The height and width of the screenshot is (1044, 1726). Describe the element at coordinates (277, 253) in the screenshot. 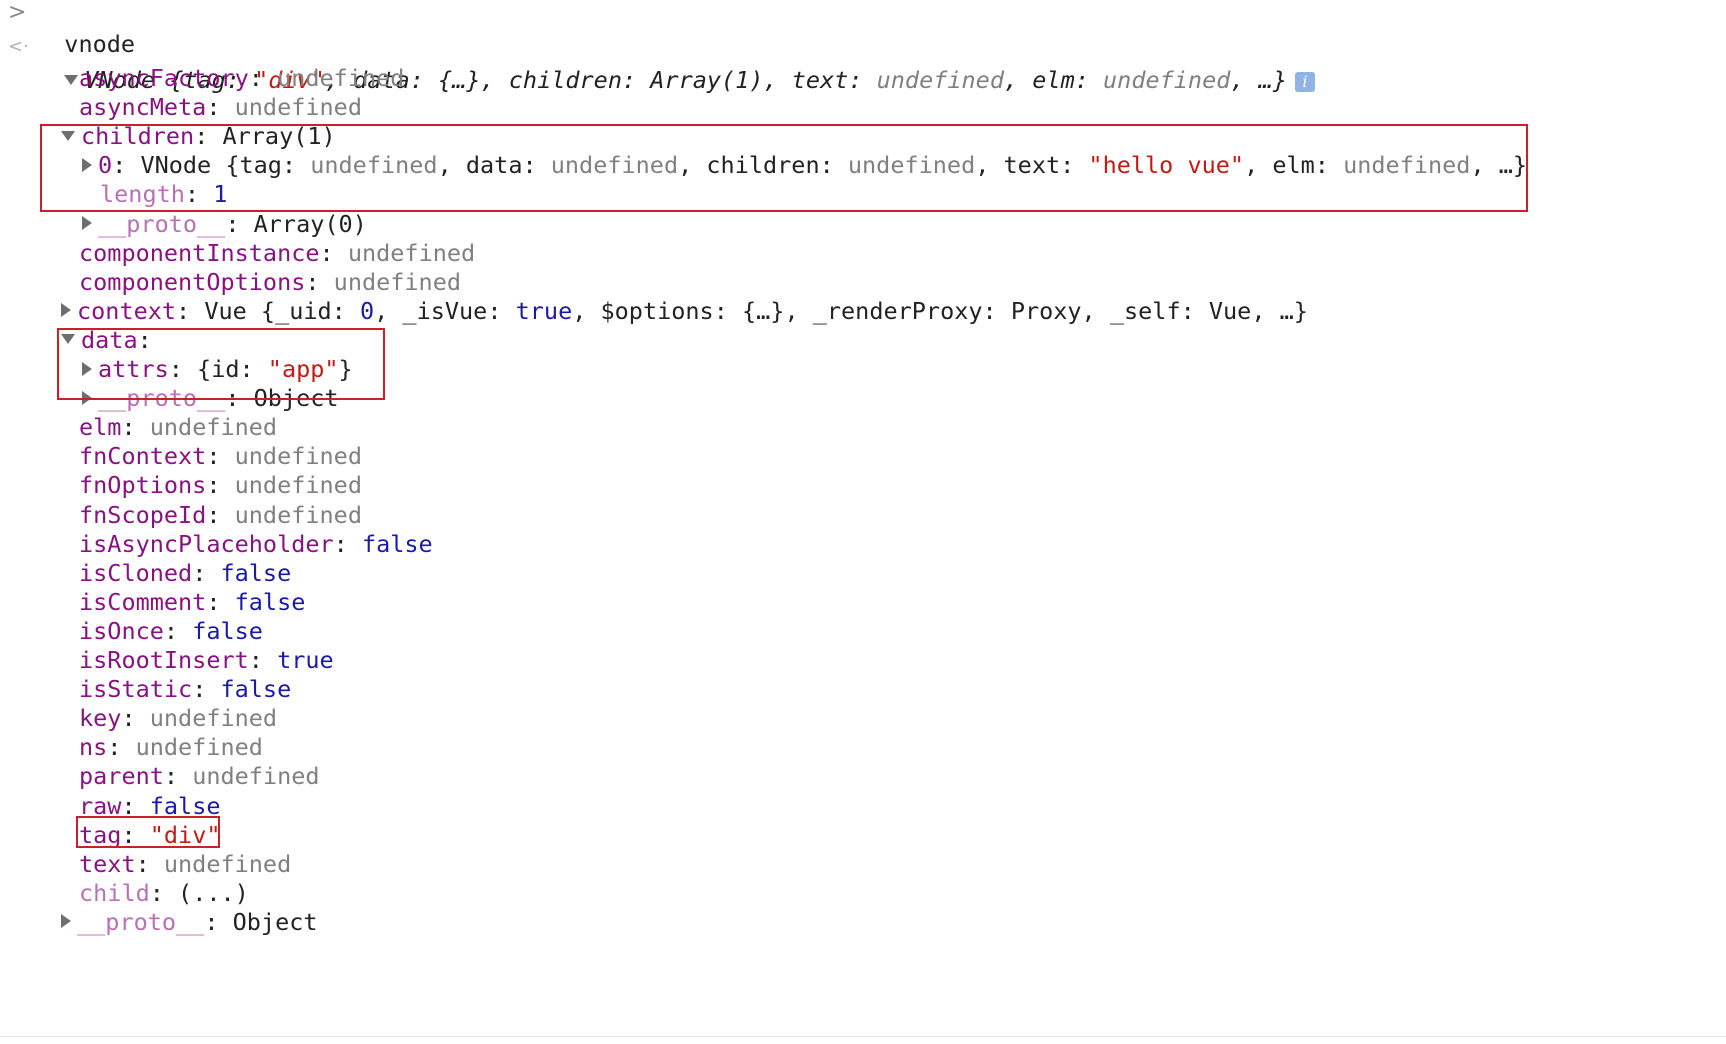

I see `property-row: componentInstance: undefined` at that location.